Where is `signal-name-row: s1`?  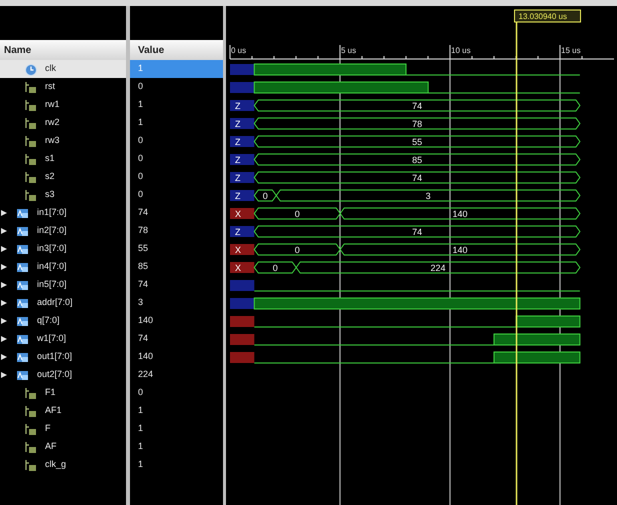
signal-name-row: s1 is located at coordinates (63, 159).